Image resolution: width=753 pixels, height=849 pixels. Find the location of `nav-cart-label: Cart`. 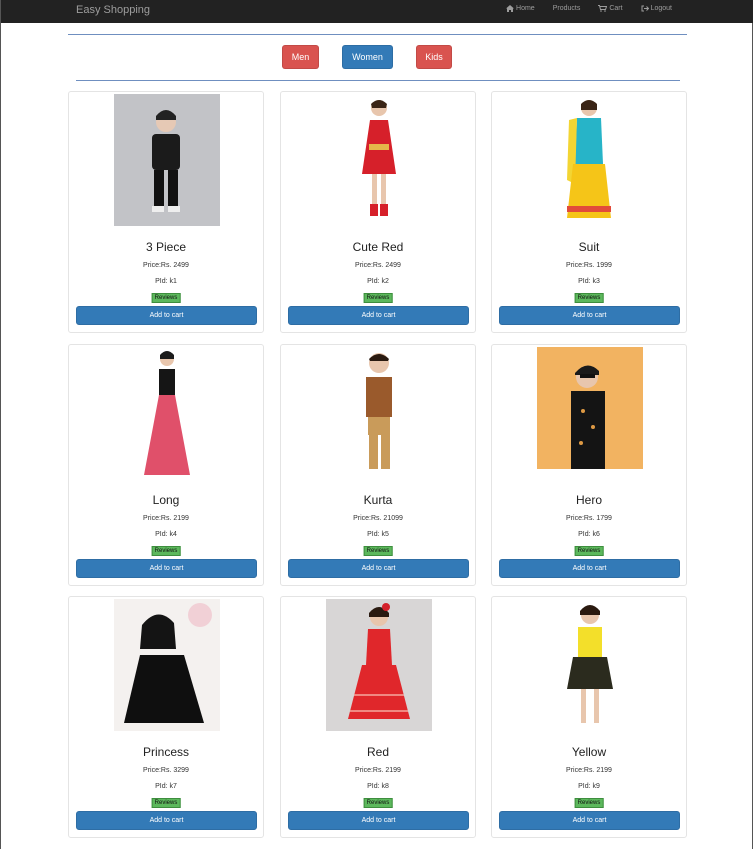

nav-cart-label: Cart is located at coordinates (616, 8).